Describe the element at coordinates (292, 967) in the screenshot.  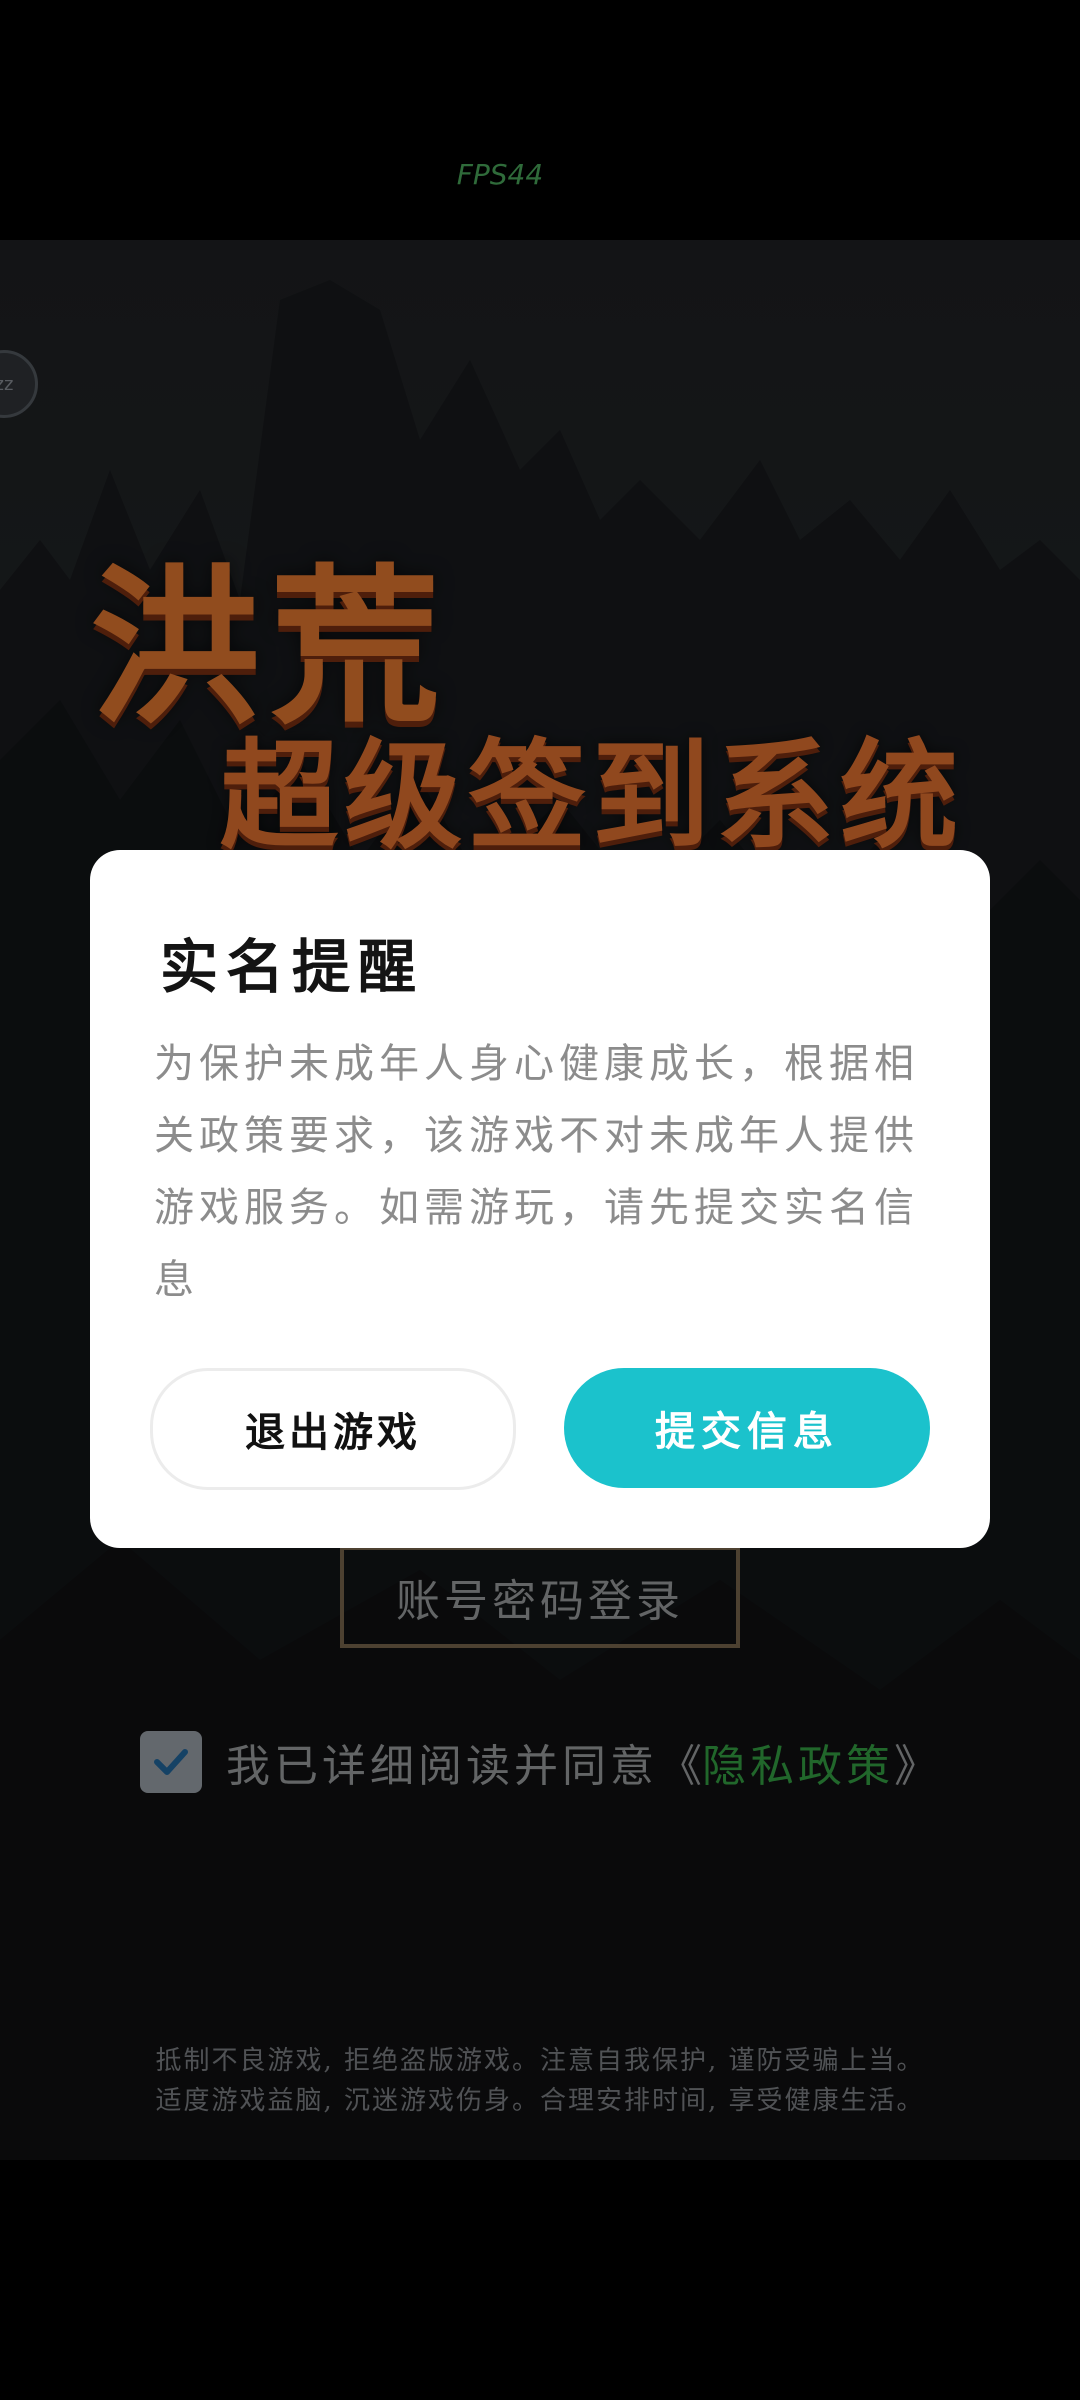
I see `dialog-title: 实名提醒` at that location.